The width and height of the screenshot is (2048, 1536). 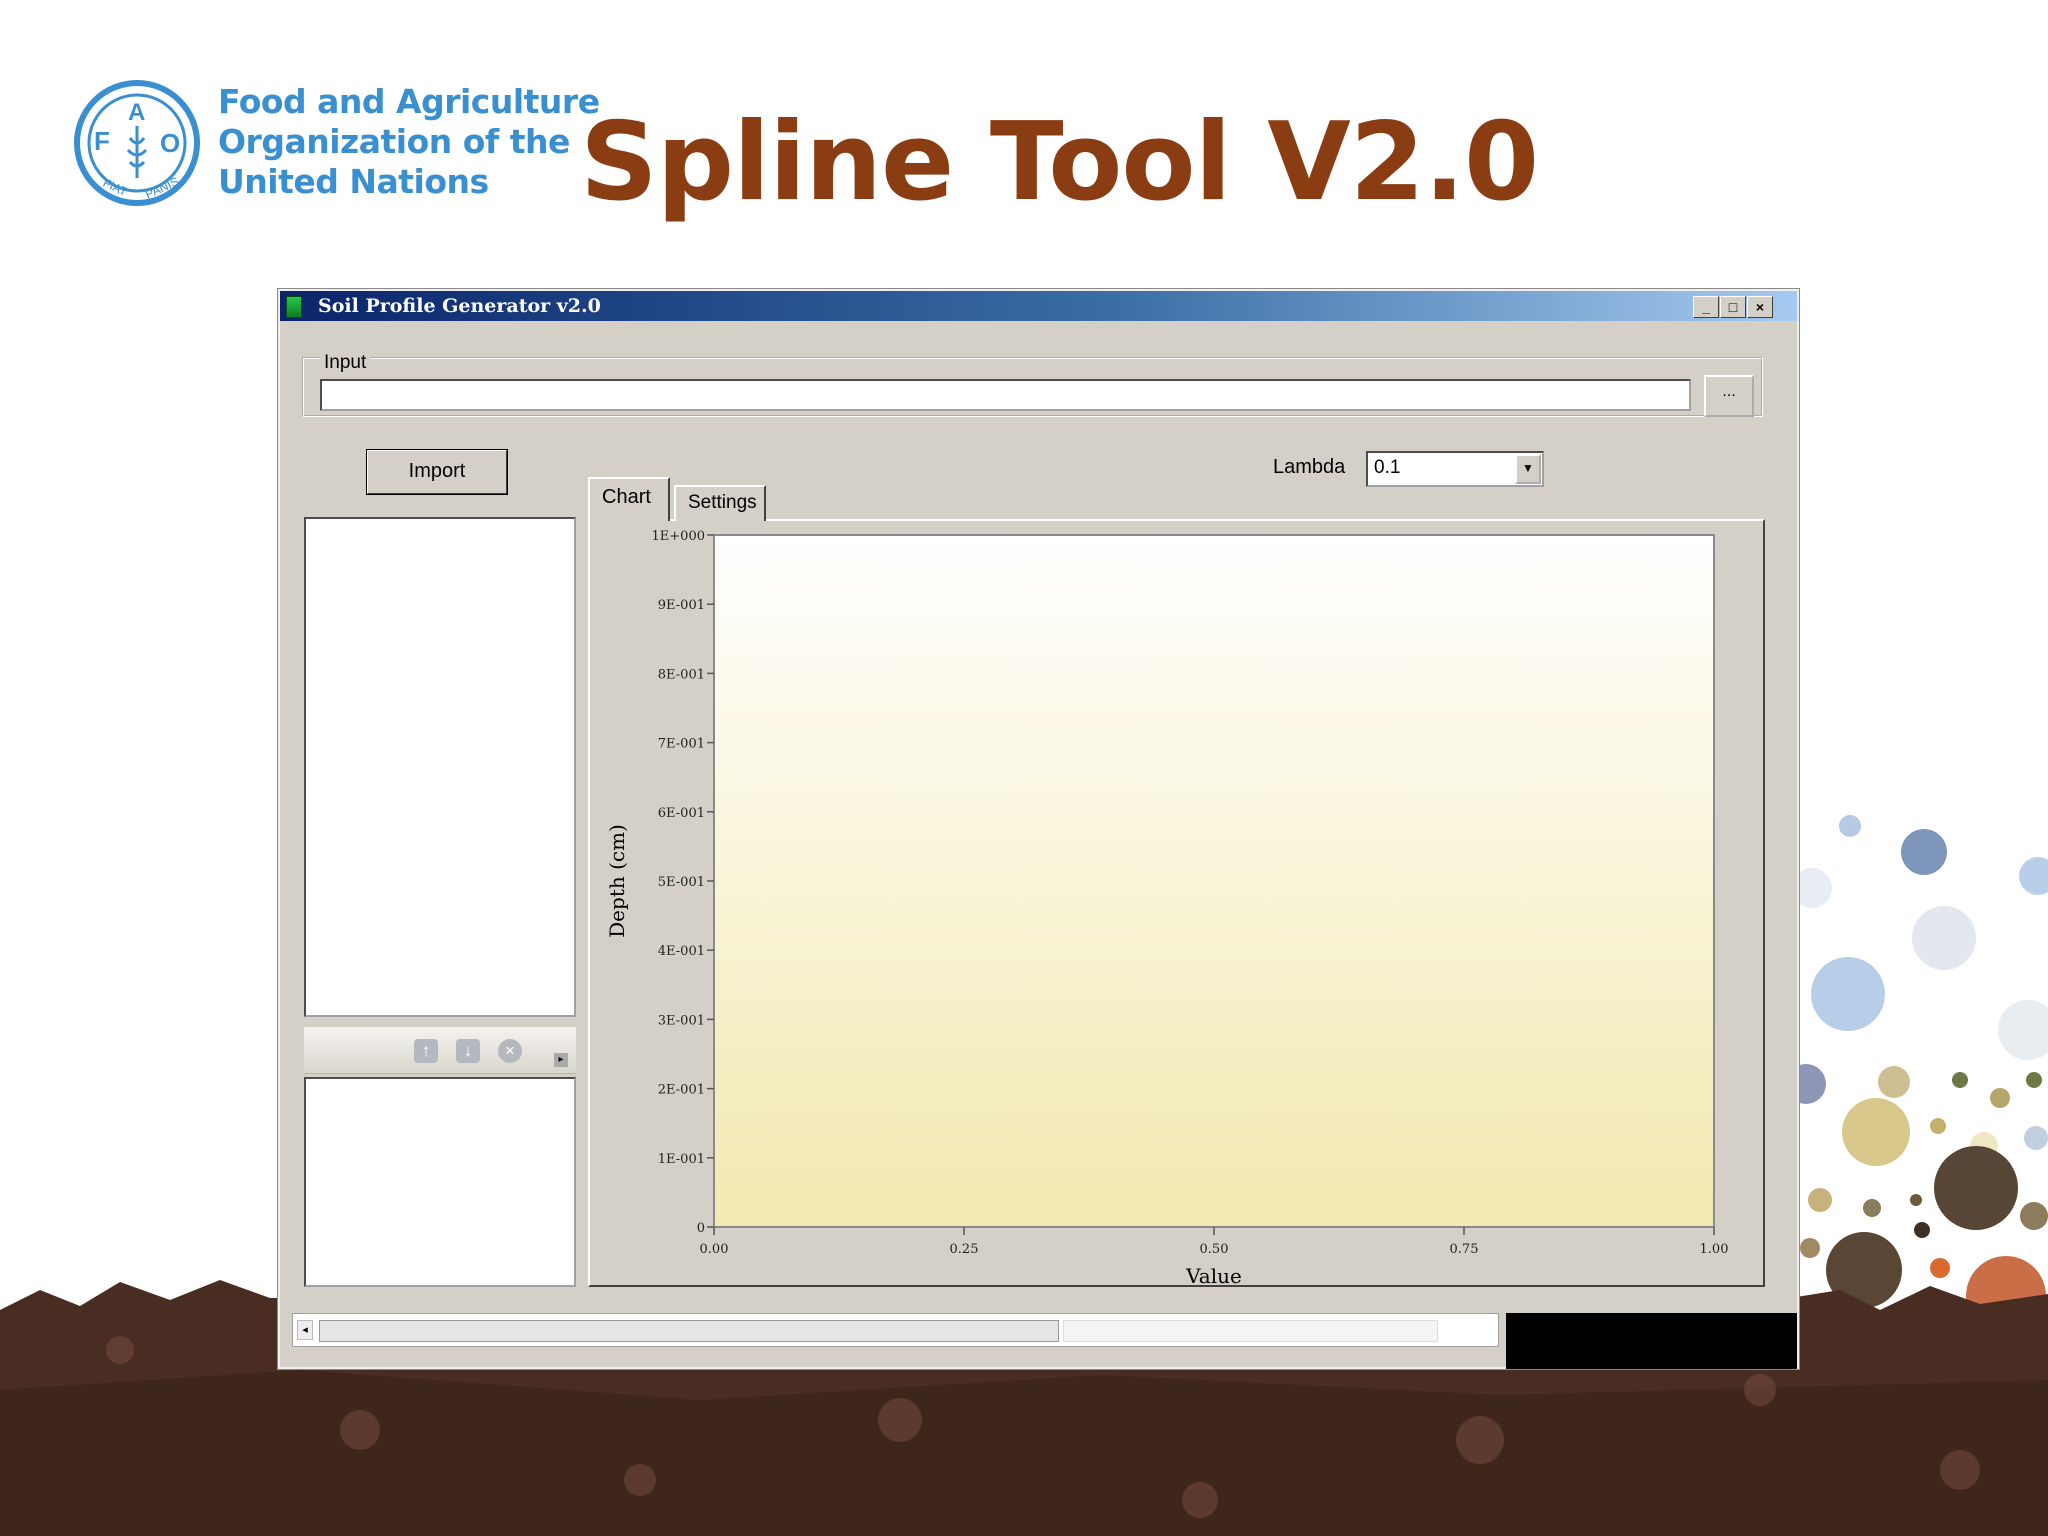 I want to click on arrow-up-icon: ↑, so click(x=426, y=1051).